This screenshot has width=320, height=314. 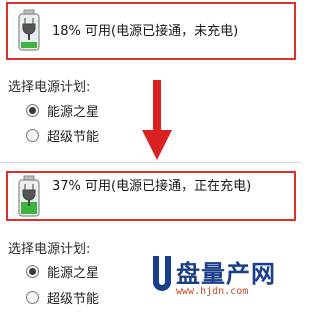 I want to click on u-logo-icon, so click(x=162, y=273).